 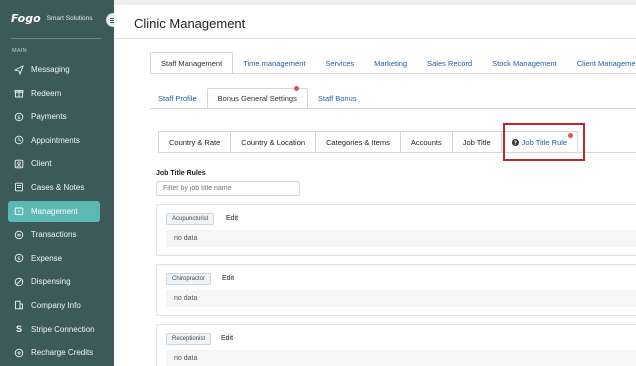 What do you see at coordinates (19, 140) in the screenshot?
I see `clock-icon` at bounding box center [19, 140].